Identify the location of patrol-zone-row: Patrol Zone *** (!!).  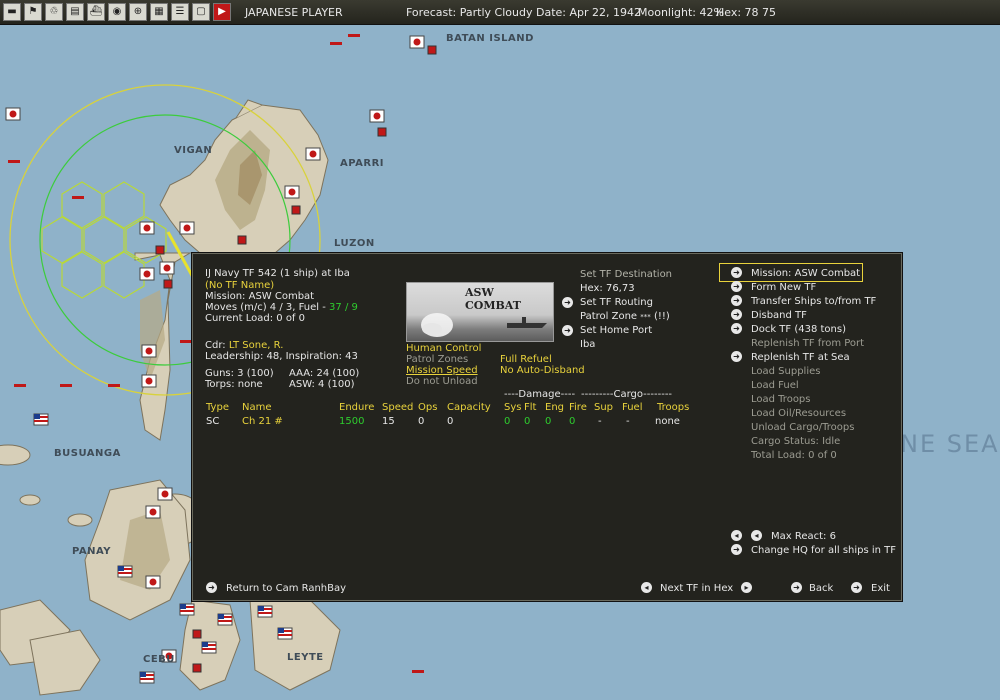
(625, 316).